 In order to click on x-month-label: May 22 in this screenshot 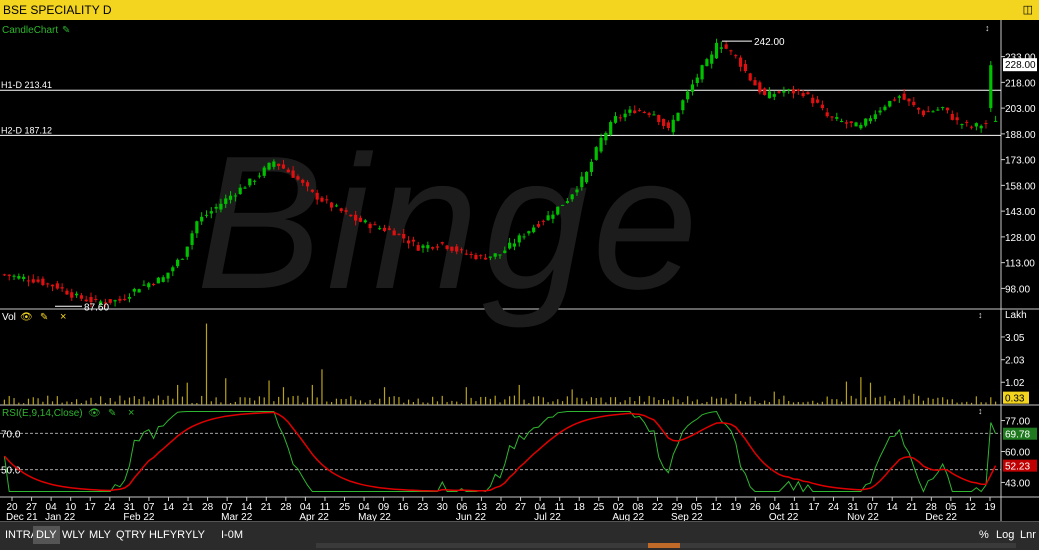, I will do `click(374, 516)`.